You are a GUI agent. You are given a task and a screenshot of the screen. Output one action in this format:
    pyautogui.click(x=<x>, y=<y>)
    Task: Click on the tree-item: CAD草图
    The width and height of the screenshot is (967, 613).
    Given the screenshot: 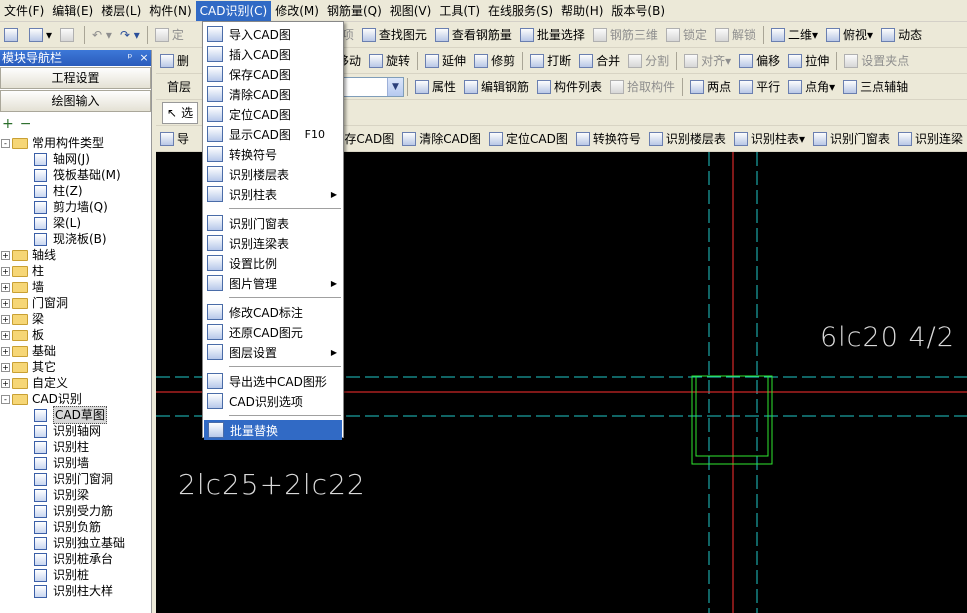 What is the action you would take?
    pyautogui.click(x=75, y=415)
    